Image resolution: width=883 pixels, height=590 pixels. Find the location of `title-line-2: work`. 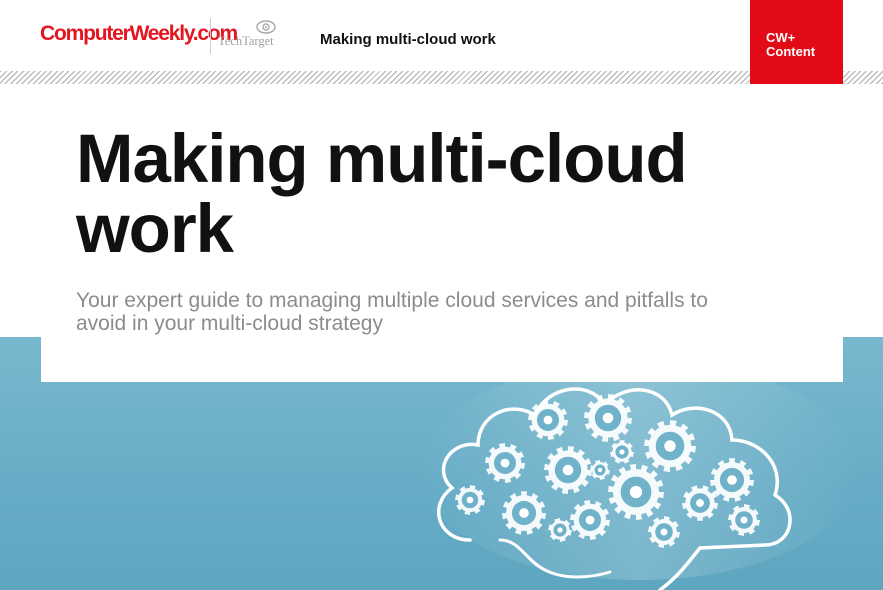

title-line-2: work is located at coordinates (155, 228).